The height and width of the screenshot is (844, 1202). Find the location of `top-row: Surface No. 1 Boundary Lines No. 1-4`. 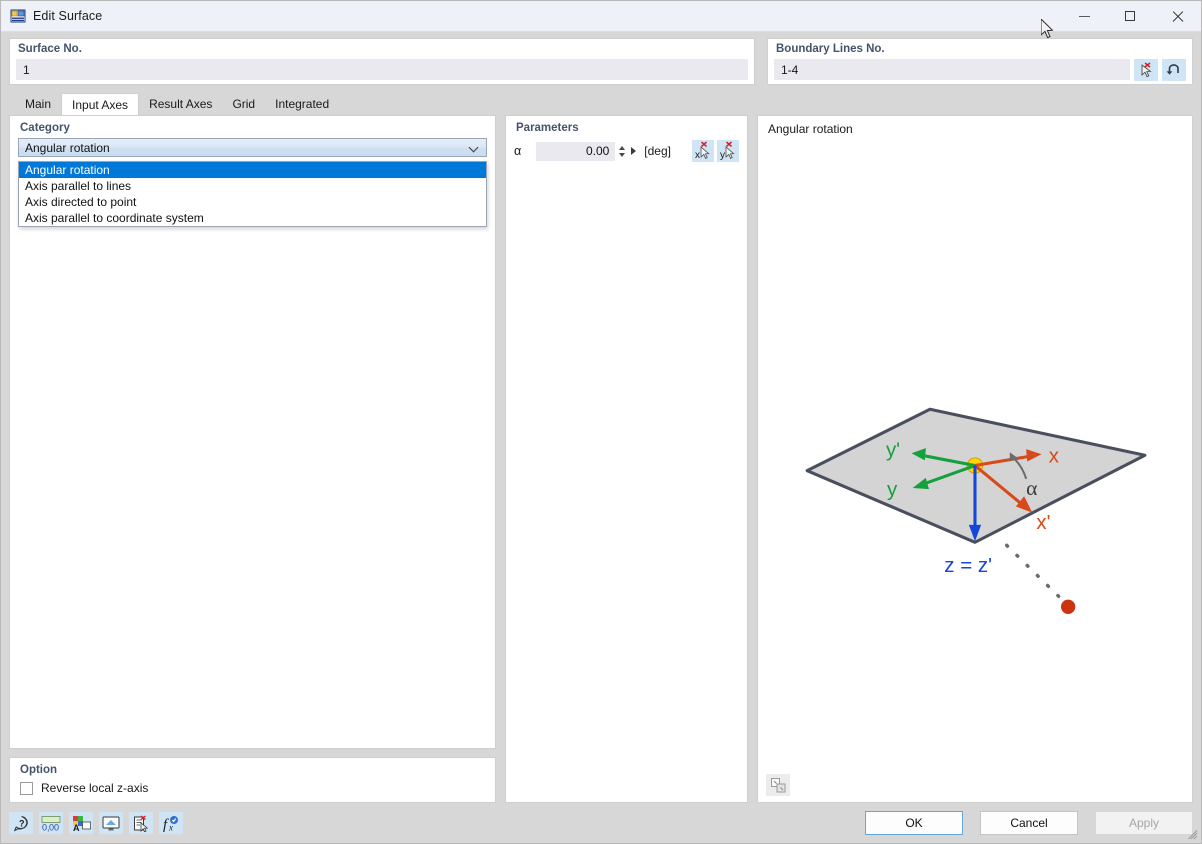

top-row: Surface No. 1 Boundary Lines No. 1-4 is located at coordinates (601, 58).